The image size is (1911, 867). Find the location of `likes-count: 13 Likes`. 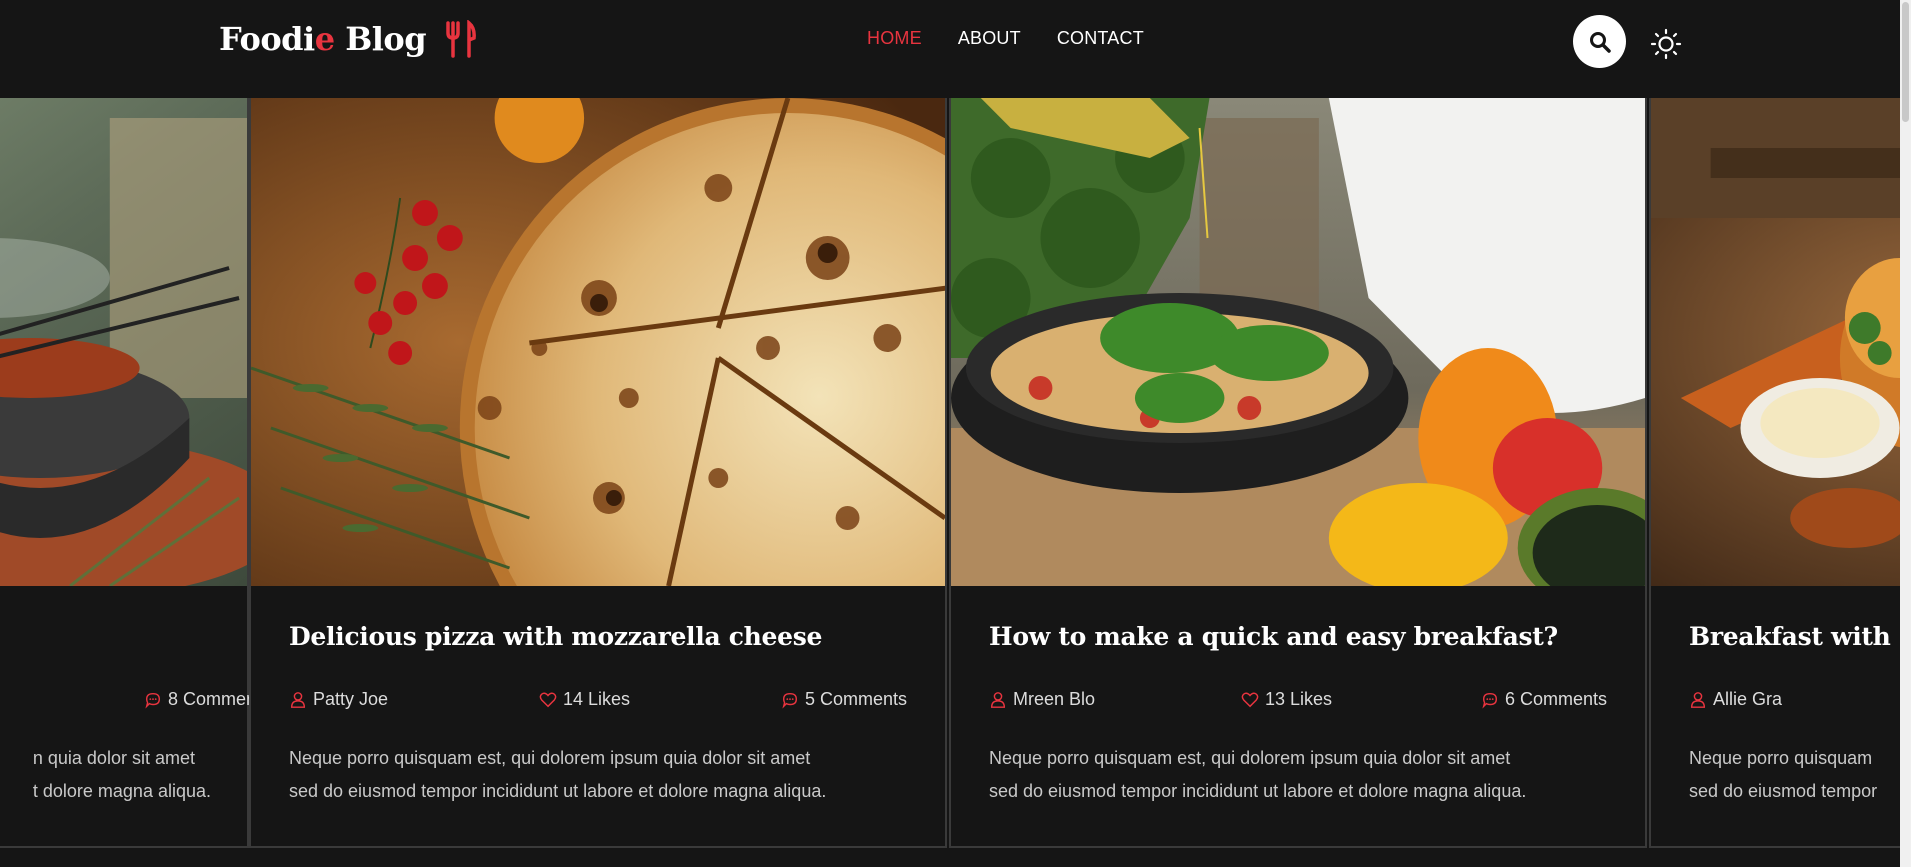

likes-count: 13 Likes is located at coordinates (1299, 699).